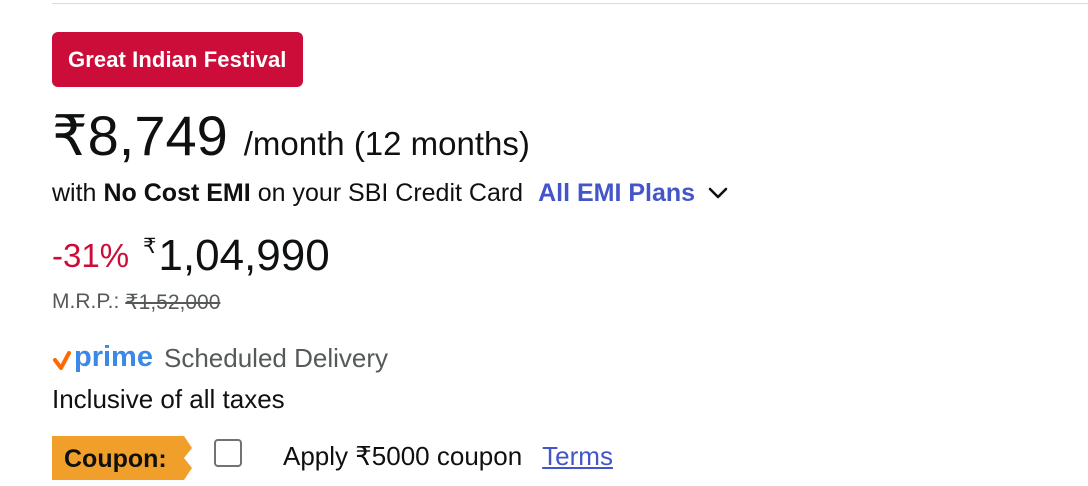  What do you see at coordinates (173, 302) in the screenshot?
I see `mrp-value: ₹1,52,000` at bounding box center [173, 302].